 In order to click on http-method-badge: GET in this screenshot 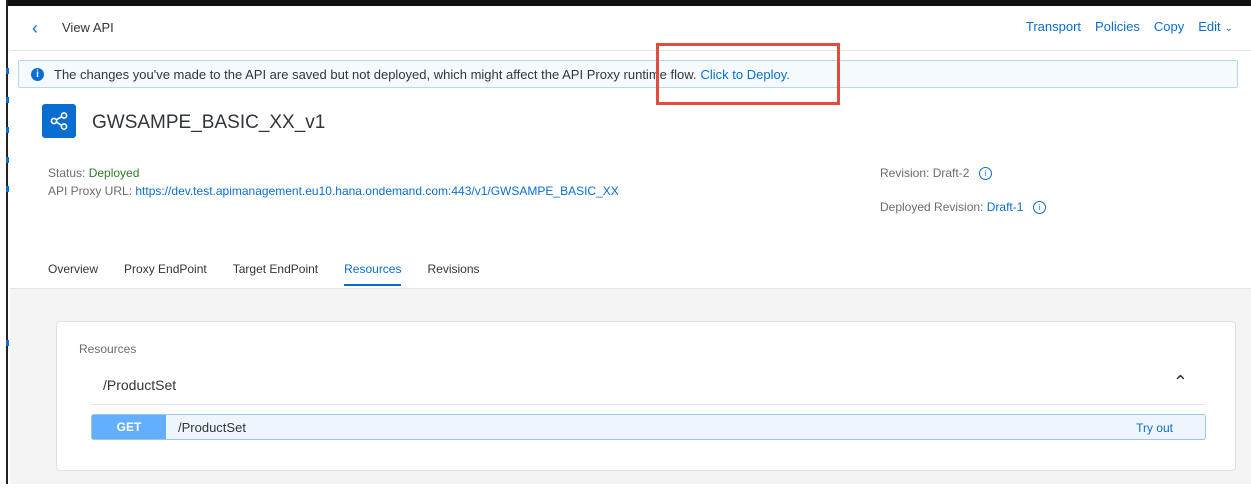, I will do `click(129, 427)`.